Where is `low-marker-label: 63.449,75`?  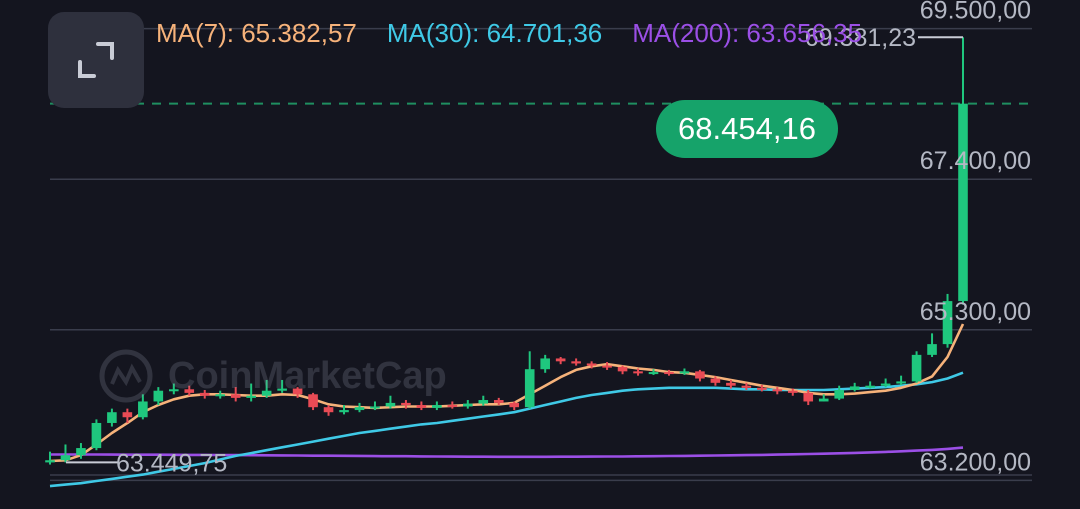 low-marker-label: 63.449,75 is located at coordinates (171, 463).